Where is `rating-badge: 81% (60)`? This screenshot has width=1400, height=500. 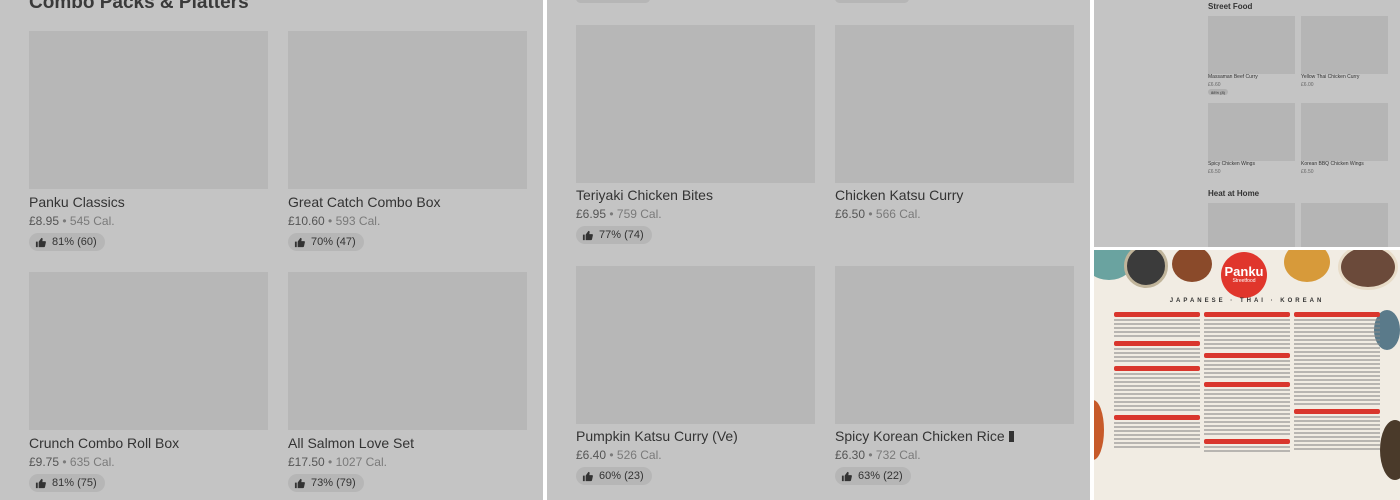 rating-badge: 81% (60) is located at coordinates (67, 242).